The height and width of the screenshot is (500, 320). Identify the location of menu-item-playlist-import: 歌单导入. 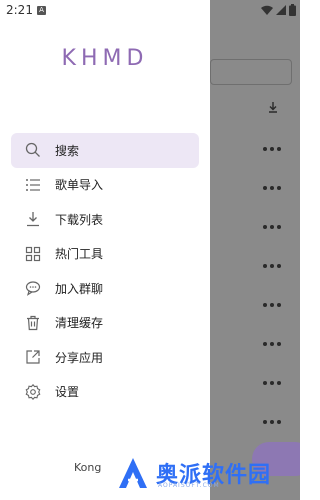
(105, 185).